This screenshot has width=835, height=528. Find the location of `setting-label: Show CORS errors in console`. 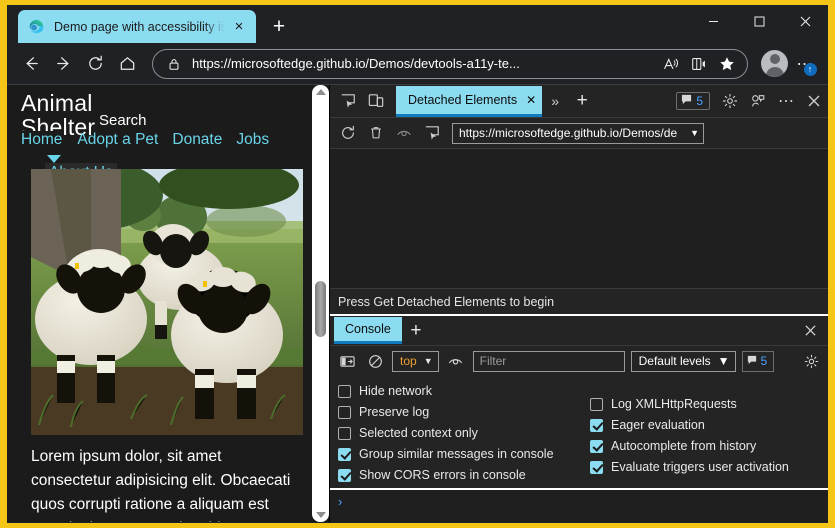

setting-label: Show CORS errors in console is located at coordinates (442, 475).